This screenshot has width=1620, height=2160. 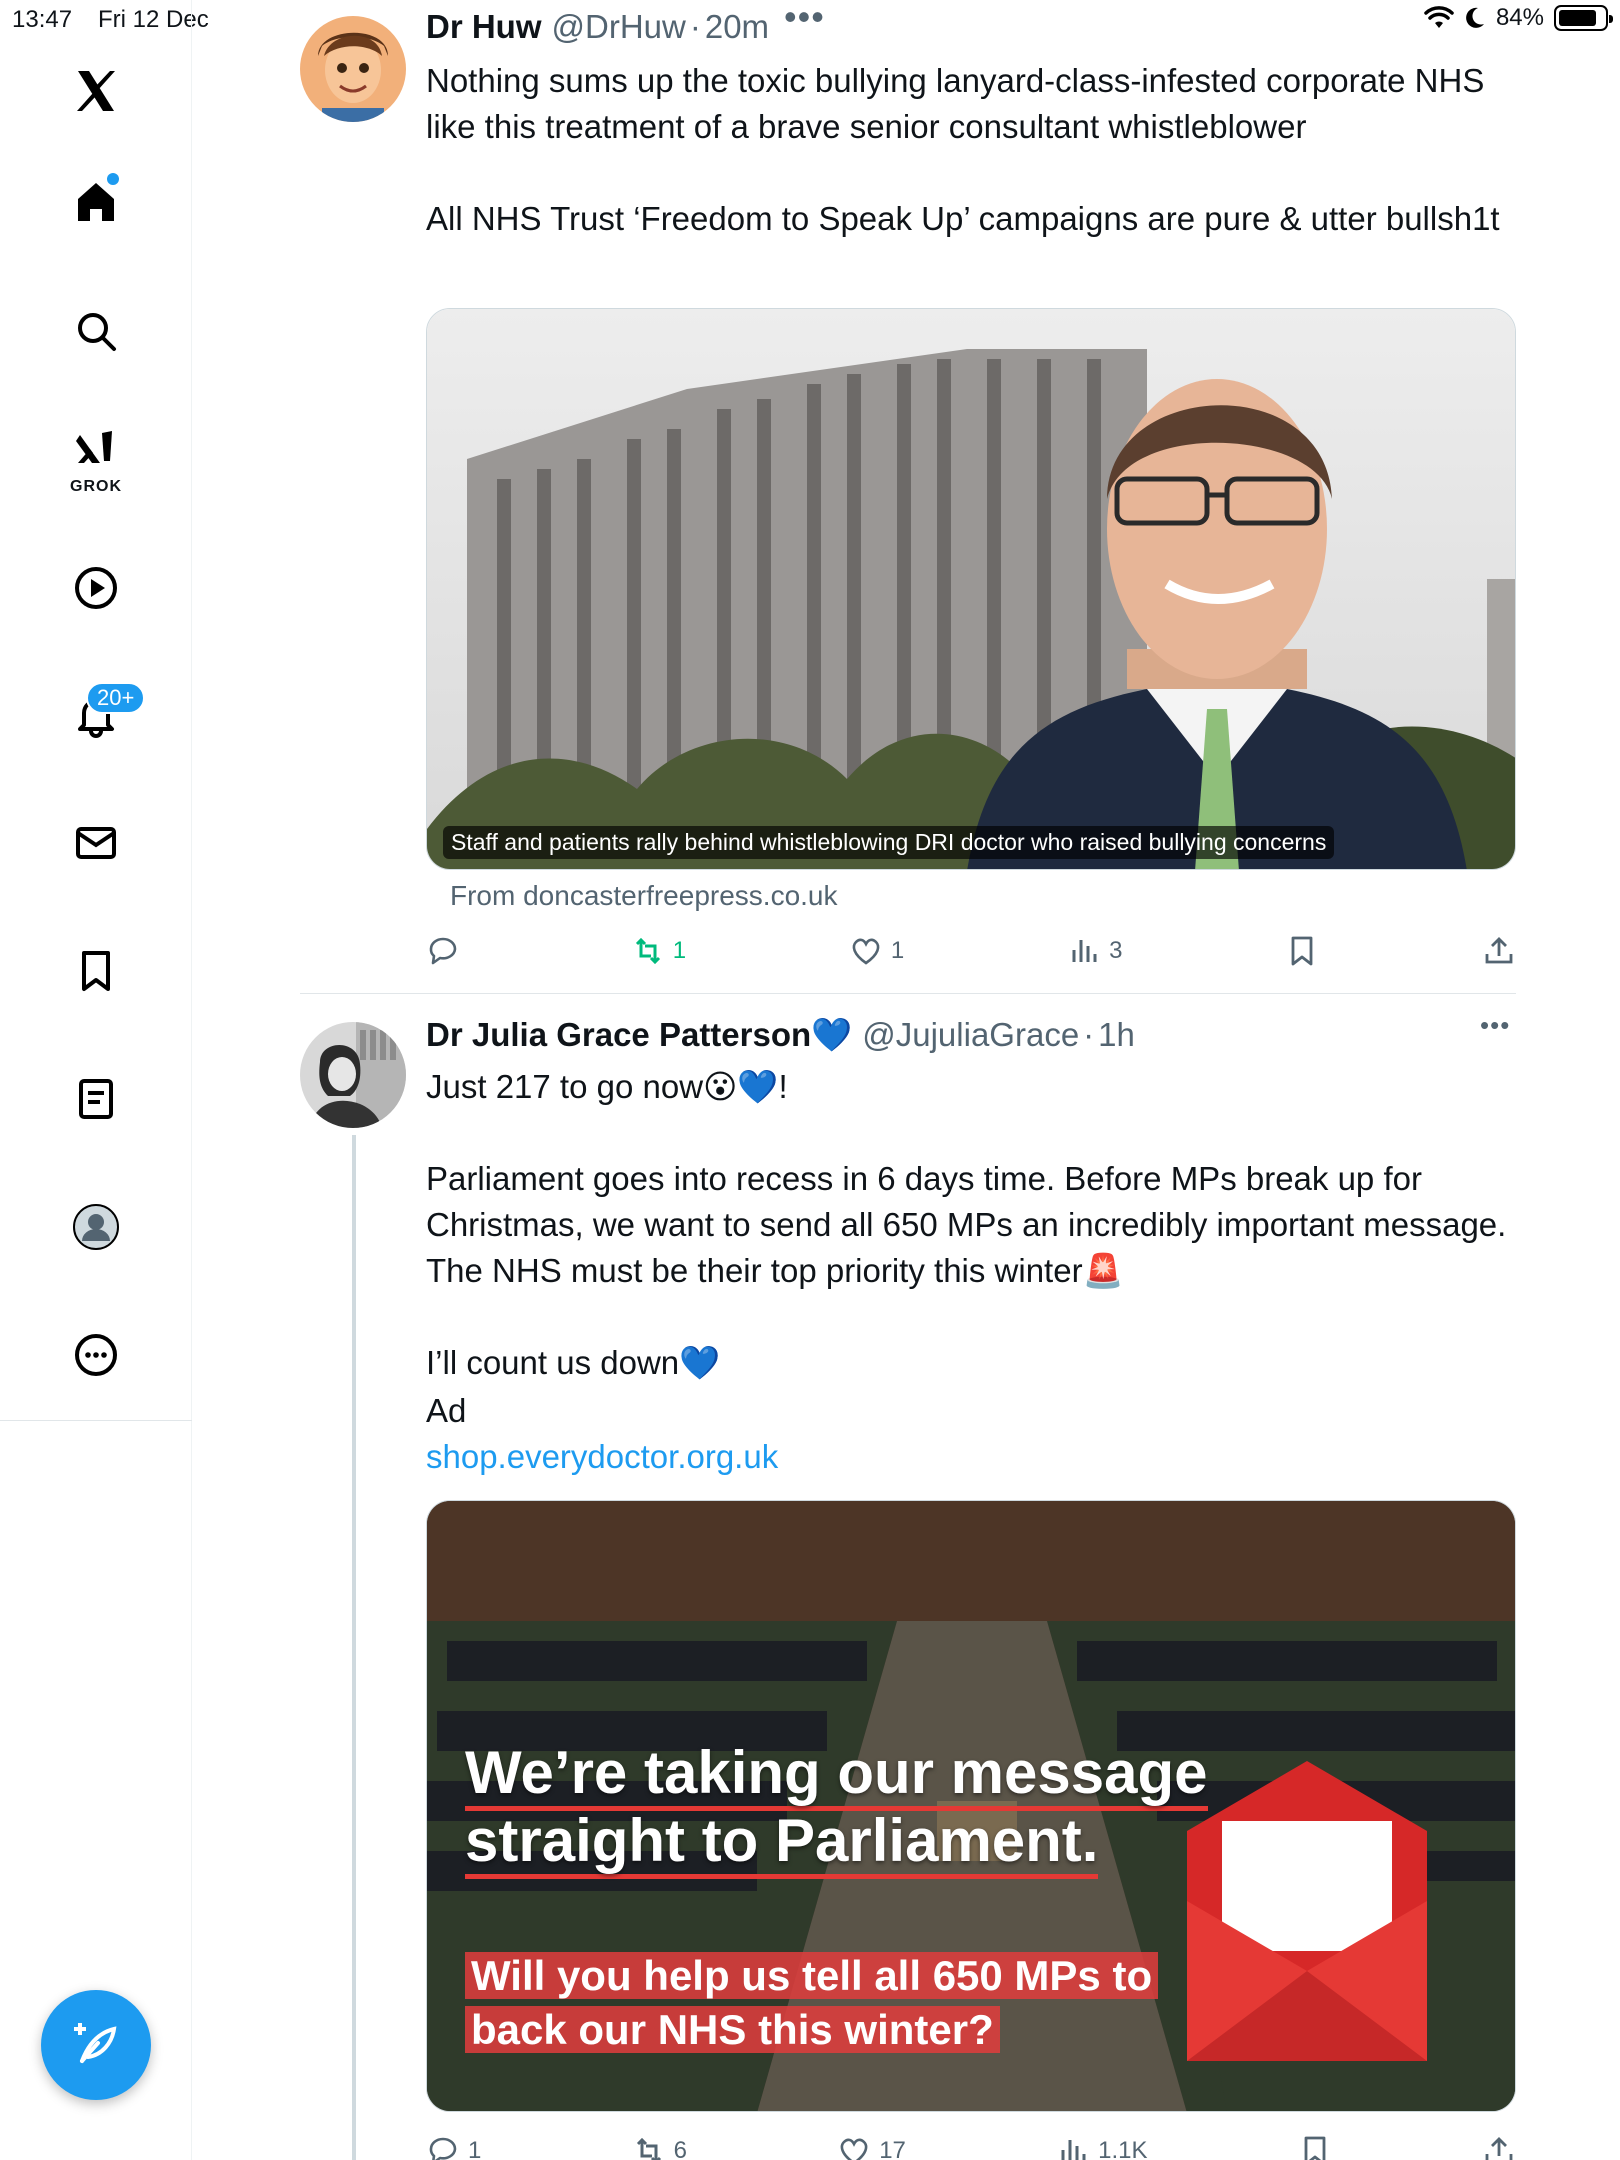 What do you see at coordinates (96, 331) in the screenshot?
I see `search-icon` at bounding box center [96, 331].